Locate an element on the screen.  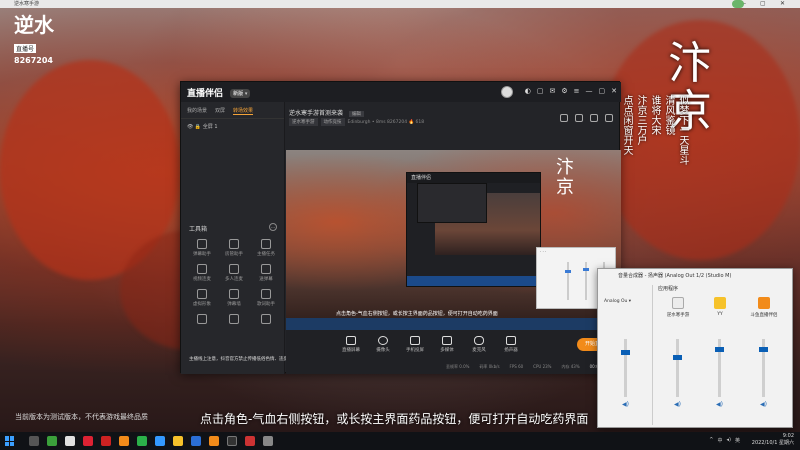
nested-taskbar is located at coordinates (474, 281).